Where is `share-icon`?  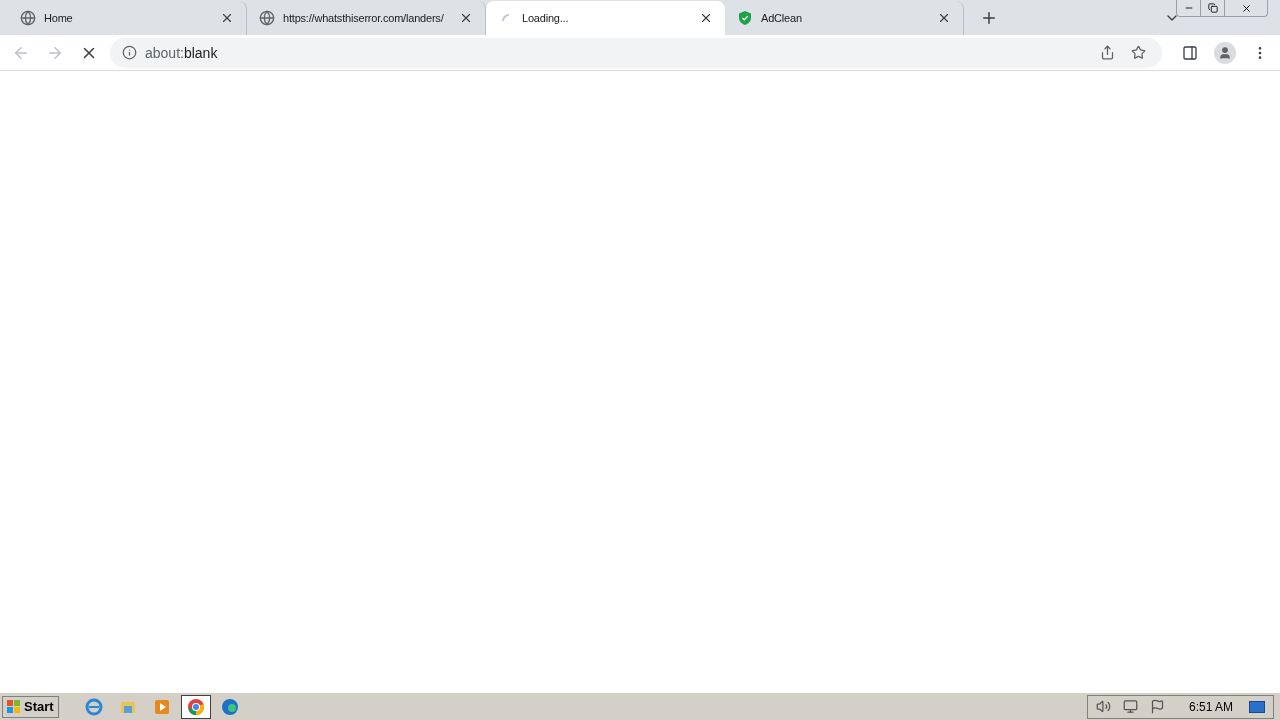
share-icon is located at coordinates (1107, 52).